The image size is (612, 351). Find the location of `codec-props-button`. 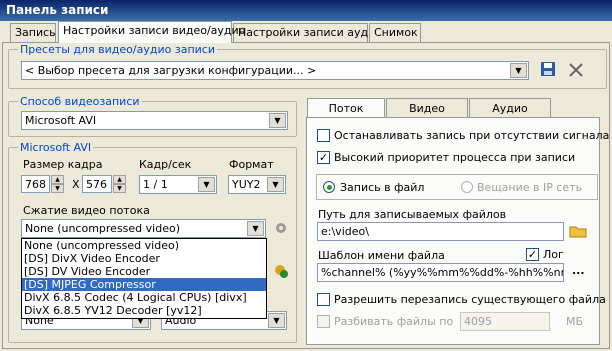

codec-props-button is located at coordinates (281, 271).